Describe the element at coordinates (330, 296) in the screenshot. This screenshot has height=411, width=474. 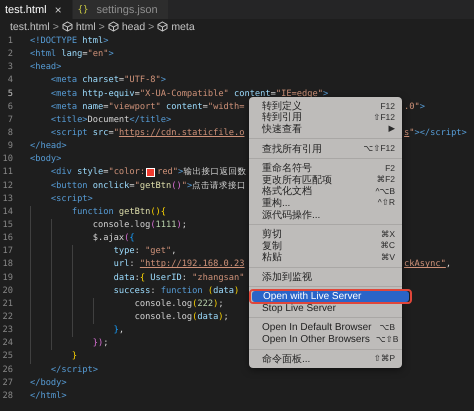
I see `menu-item: Open with Live Server` at that location.